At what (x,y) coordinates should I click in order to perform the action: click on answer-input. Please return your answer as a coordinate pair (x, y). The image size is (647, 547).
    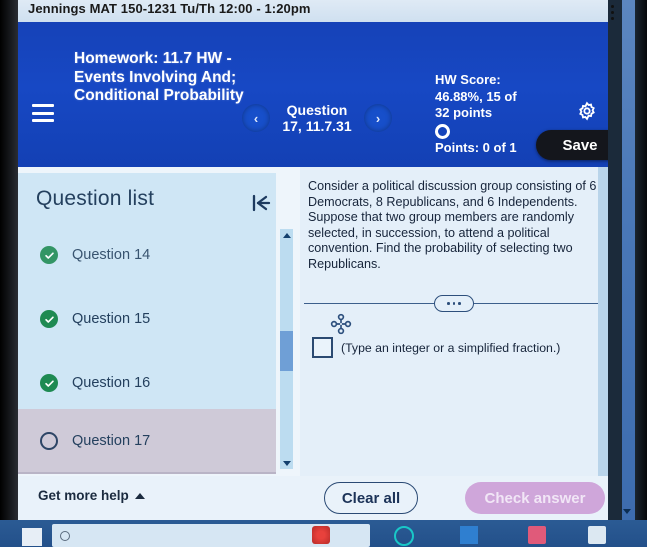
    Looking at the image, I should click on (322, 347).